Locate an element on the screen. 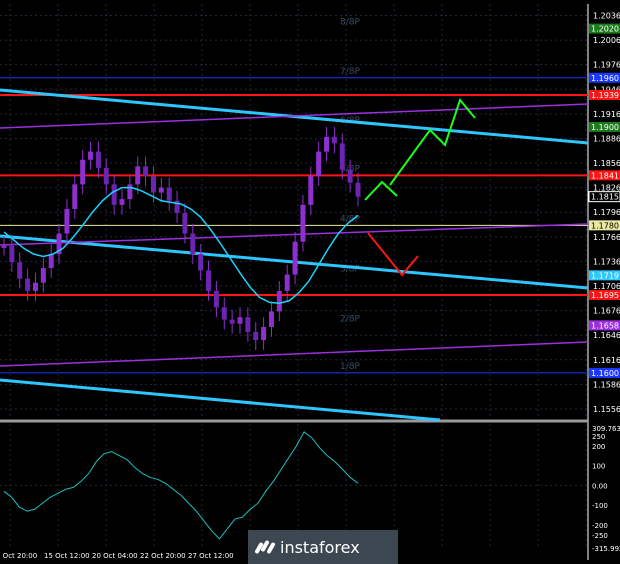  level-price-tag-label: 1.1658 is located at coordinates (605, 325).